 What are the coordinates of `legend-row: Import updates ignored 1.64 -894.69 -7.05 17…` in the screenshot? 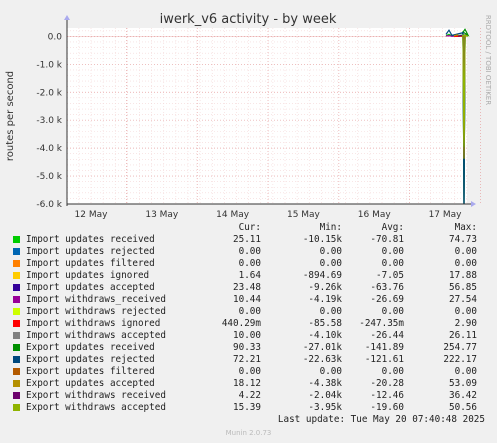 It's located at (248, 276).